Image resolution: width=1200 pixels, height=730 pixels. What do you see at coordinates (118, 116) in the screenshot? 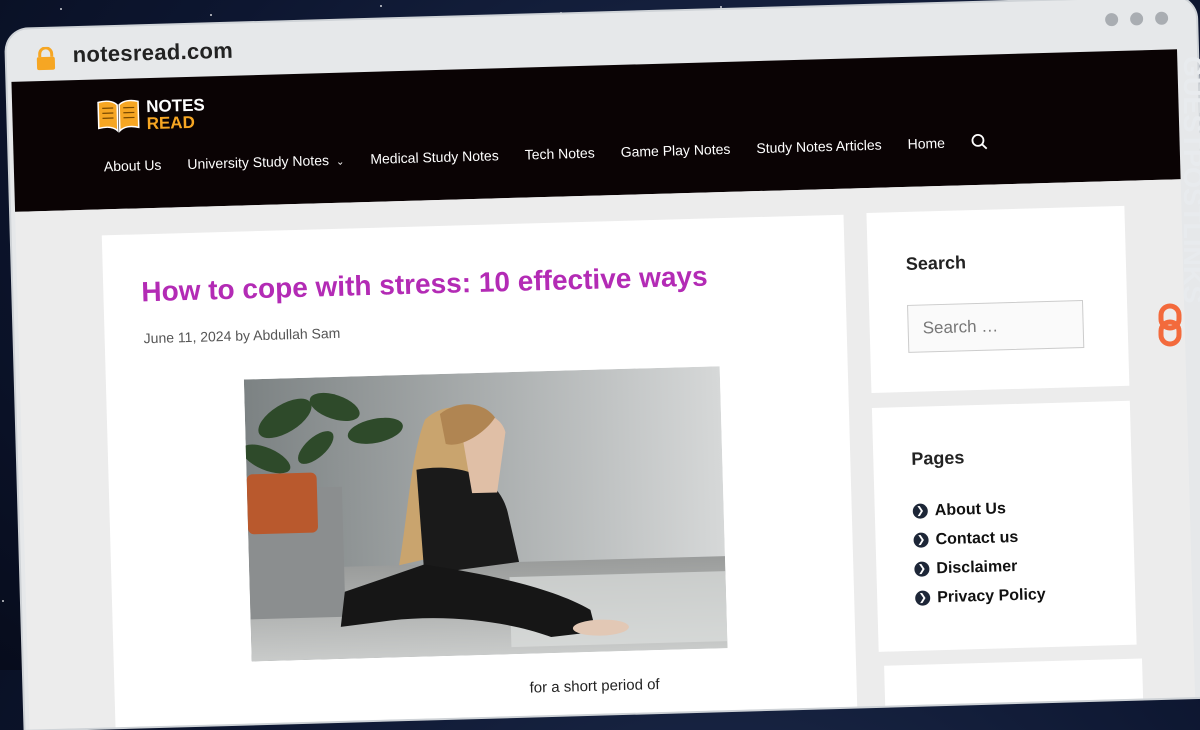
I see `book-icon` at bounding box center [118, 116].